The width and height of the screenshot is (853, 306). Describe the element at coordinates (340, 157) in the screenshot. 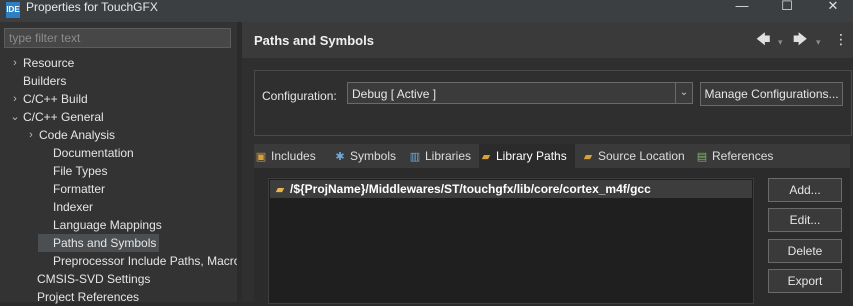

I see `symbols-icon: ✱` at that location.